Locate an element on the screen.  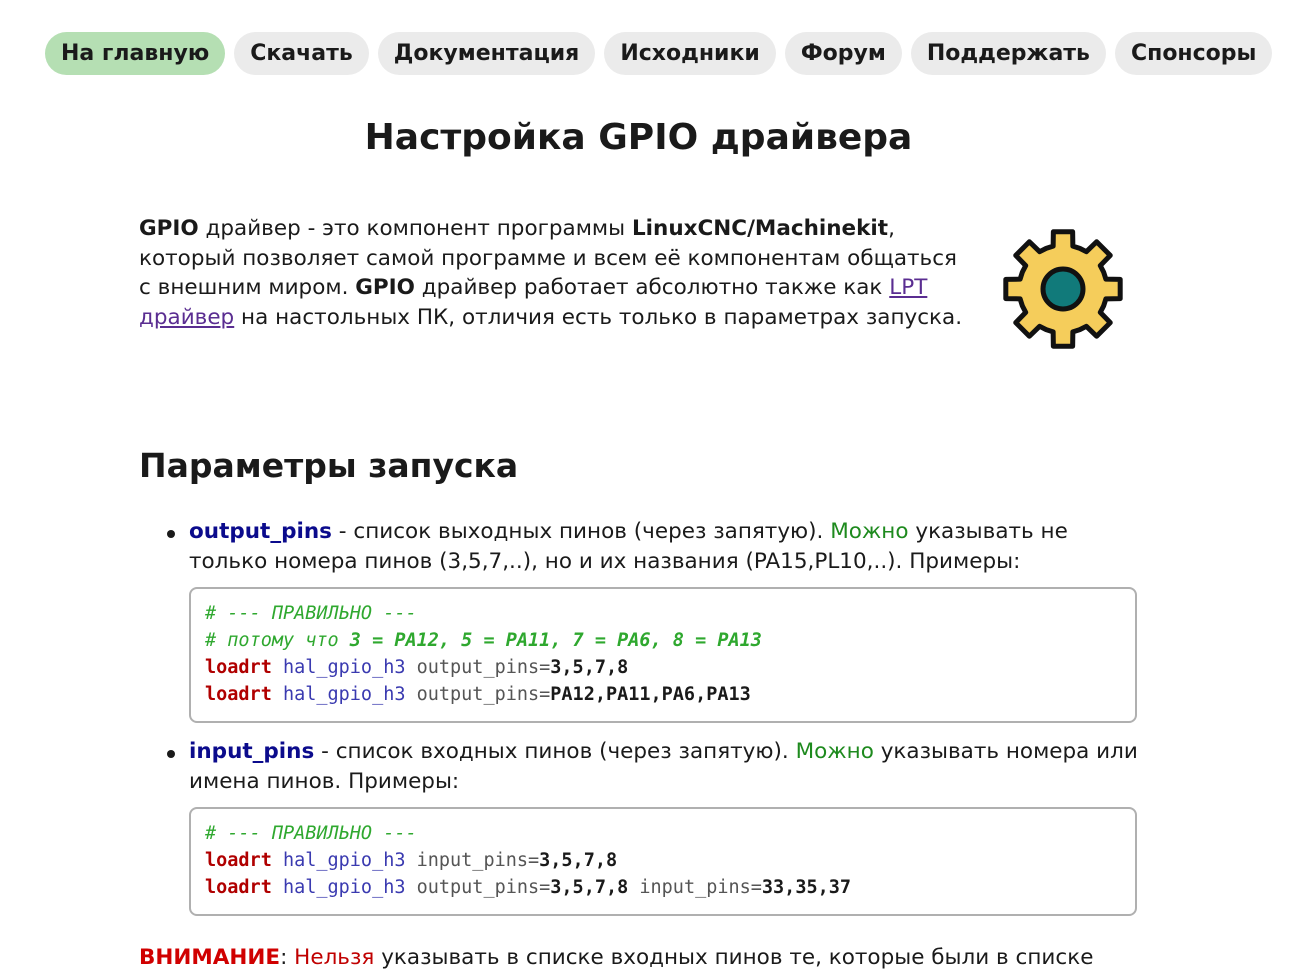
code-value: 33,35,37 is located at coordinates (806, 887).